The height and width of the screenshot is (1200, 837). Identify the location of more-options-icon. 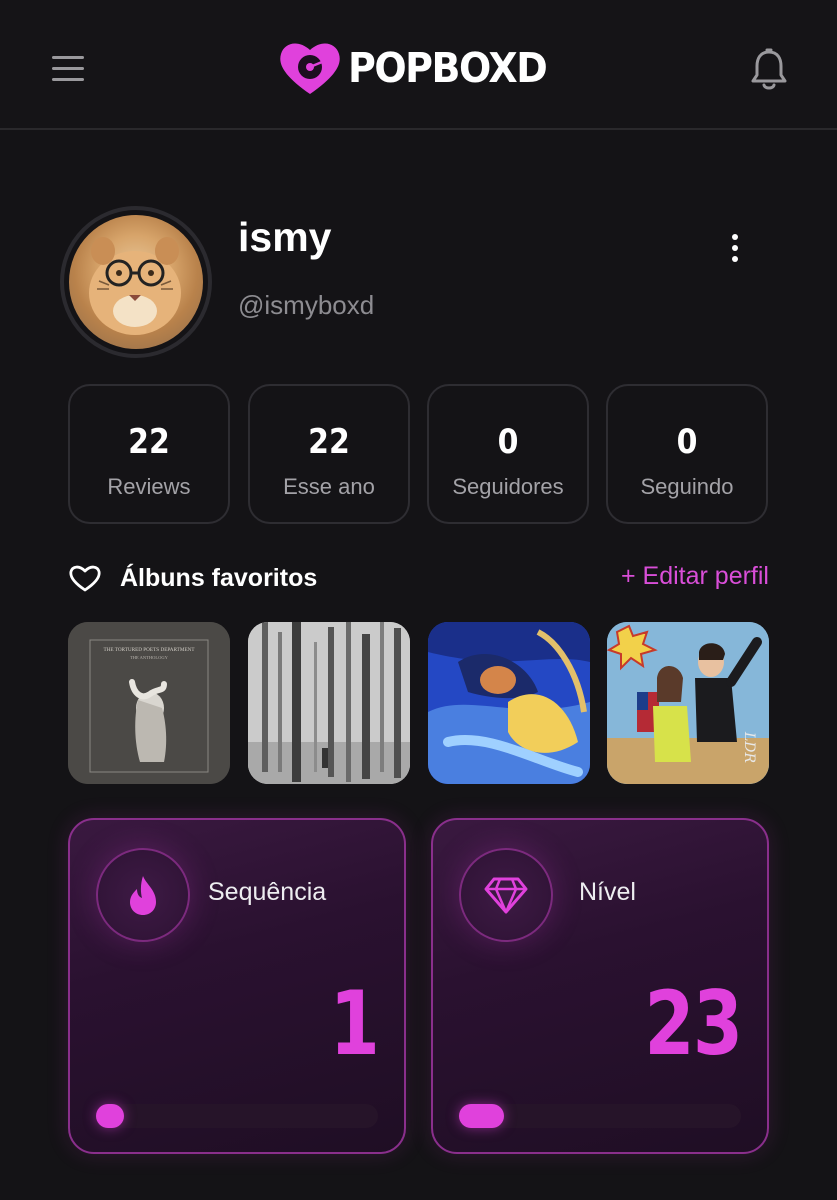
(735, 248).